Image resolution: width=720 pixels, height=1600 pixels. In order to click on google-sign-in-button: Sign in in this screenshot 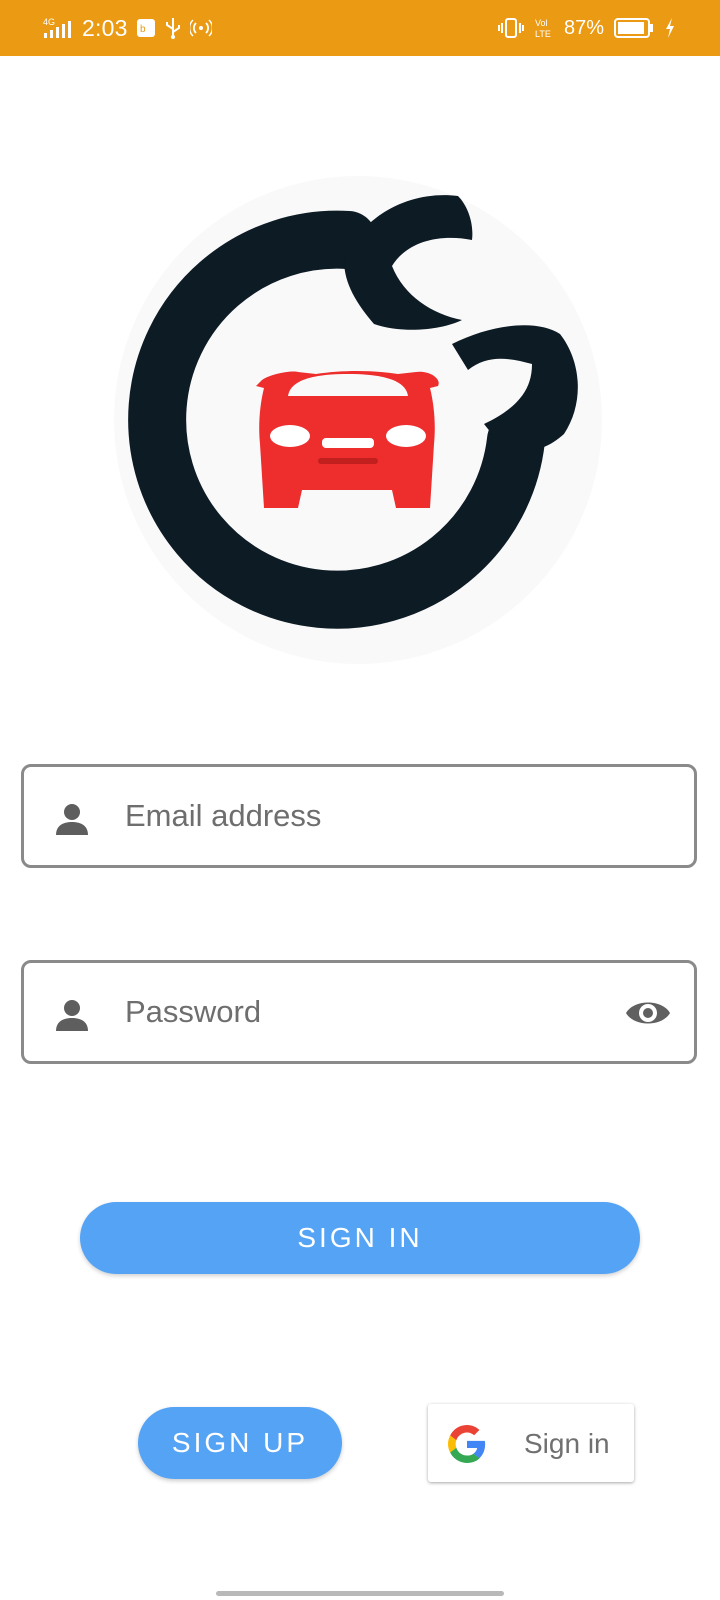, I will do `click(531, 1443)`.